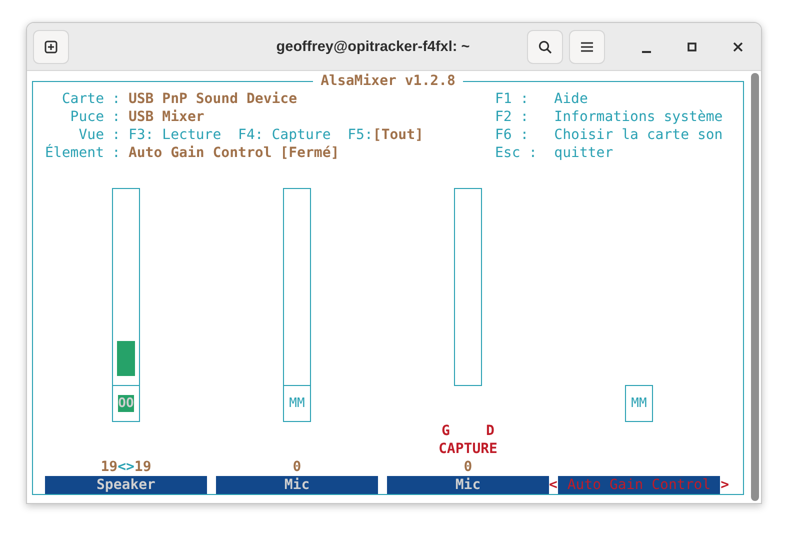 This screenshot has height=533, width=788. I want to click on channel-name: Speaker, so click(126, 485).